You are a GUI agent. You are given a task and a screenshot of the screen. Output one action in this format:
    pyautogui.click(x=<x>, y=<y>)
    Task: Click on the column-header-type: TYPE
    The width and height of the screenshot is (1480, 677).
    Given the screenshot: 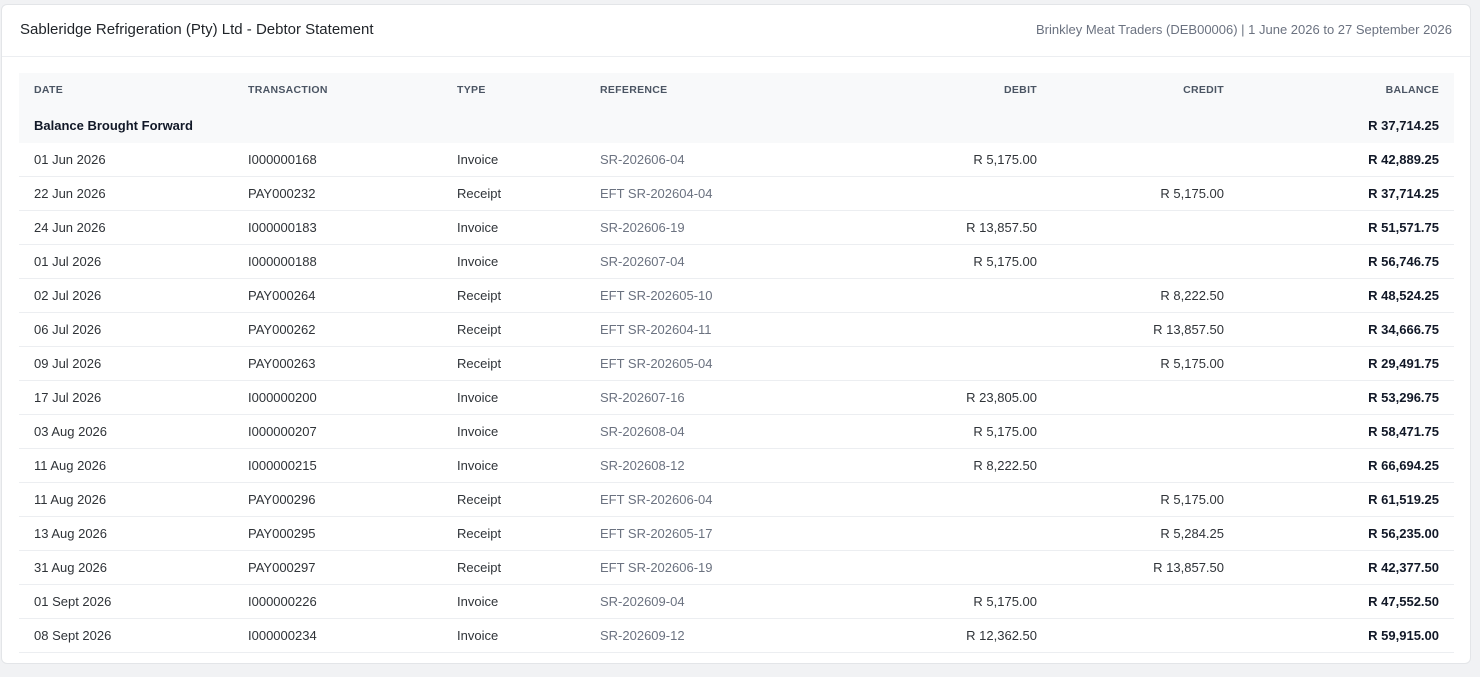 What is the action you would take?
    pyautogui.click(x=513, y=90)
    